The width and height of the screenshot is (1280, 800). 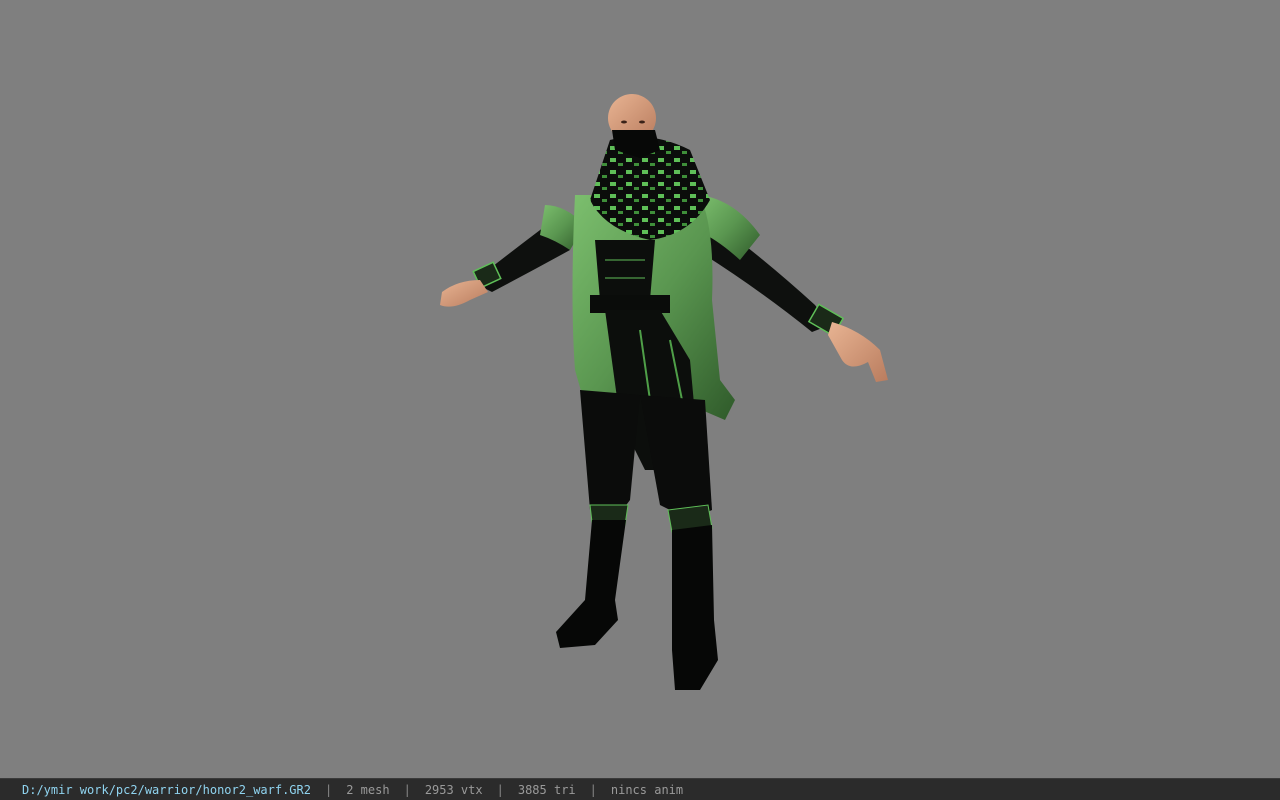 What do you see at coordinates (695, 607) in the screenshot?
I see `right-boot` at bounding box center [695, 607].